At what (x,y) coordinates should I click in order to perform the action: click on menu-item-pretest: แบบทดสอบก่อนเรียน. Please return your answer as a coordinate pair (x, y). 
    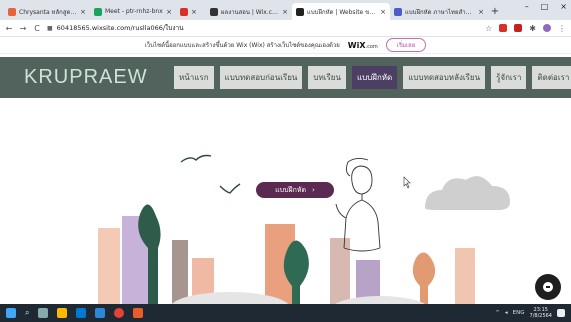
    Looking at the image, I should click on (261, 77).